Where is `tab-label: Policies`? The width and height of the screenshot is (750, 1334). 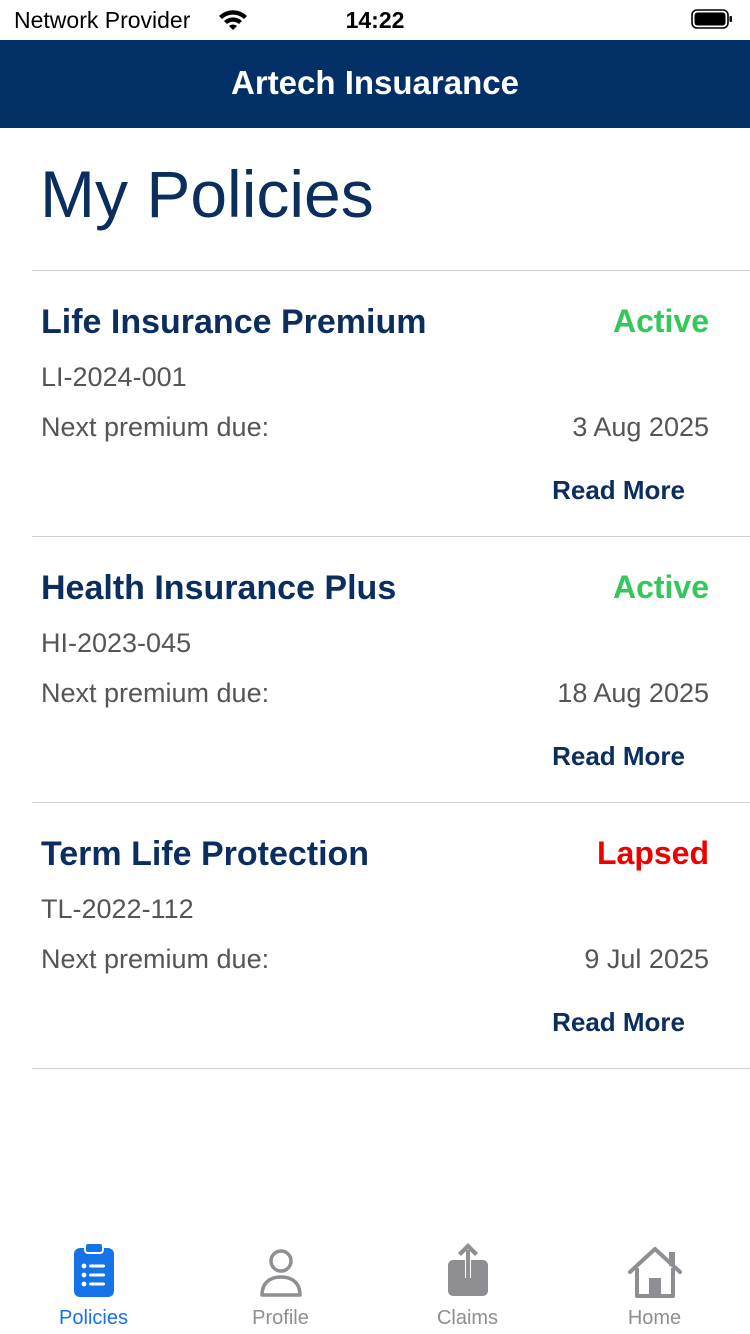 tab-label: Policies is located at coordinates (93, 1318).